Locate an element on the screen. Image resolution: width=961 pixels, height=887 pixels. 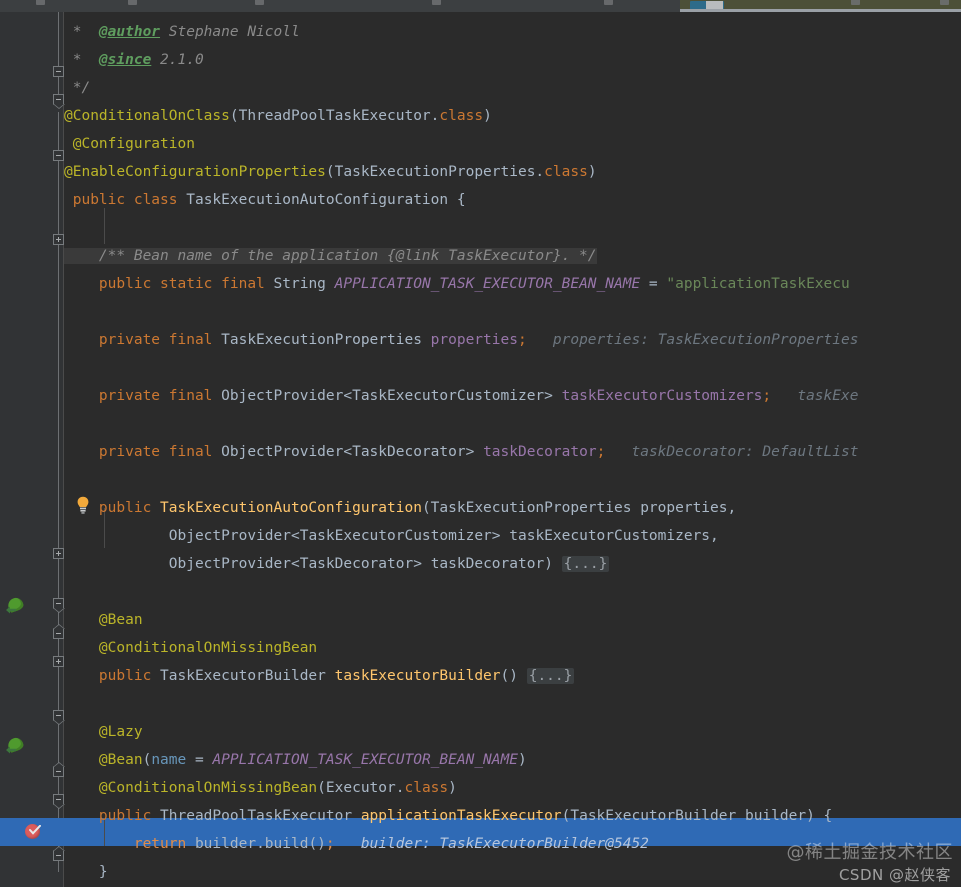
code-line: */ is located at coordinates (77, 88).